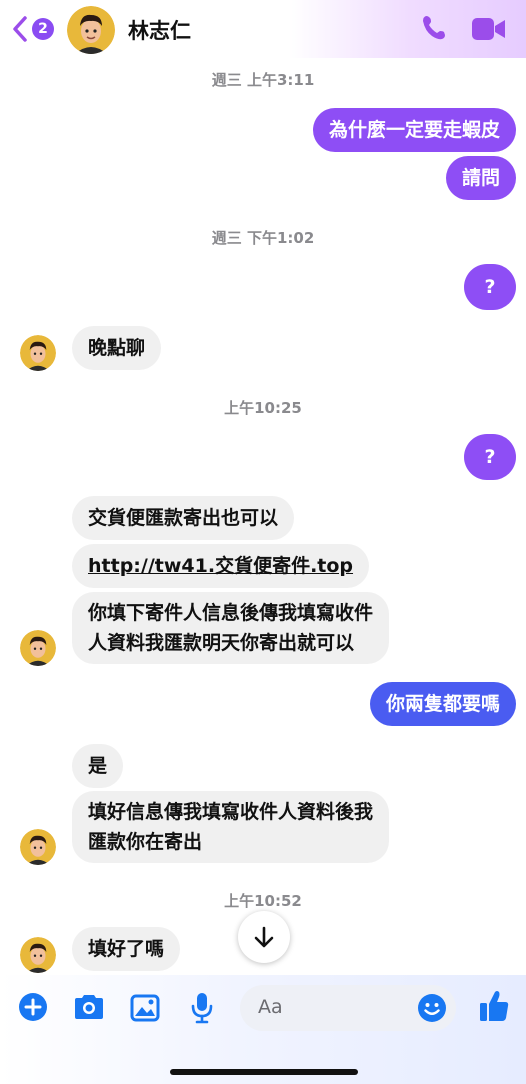 The height and width of the screenshot is (1084, 526). What do you see at coordinates (221, 566) in the screenshot?
I see `incoming-link-message: http://tw41.交貨便寄件.top` at bounding box center [221, 566].